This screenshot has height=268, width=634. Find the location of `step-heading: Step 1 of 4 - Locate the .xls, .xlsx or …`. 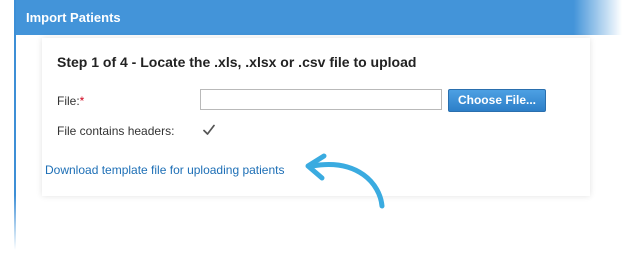

step-heading: Step 1 of 4 - Locate the .xls, .xlsx or … is located at coordinates (237, 62).